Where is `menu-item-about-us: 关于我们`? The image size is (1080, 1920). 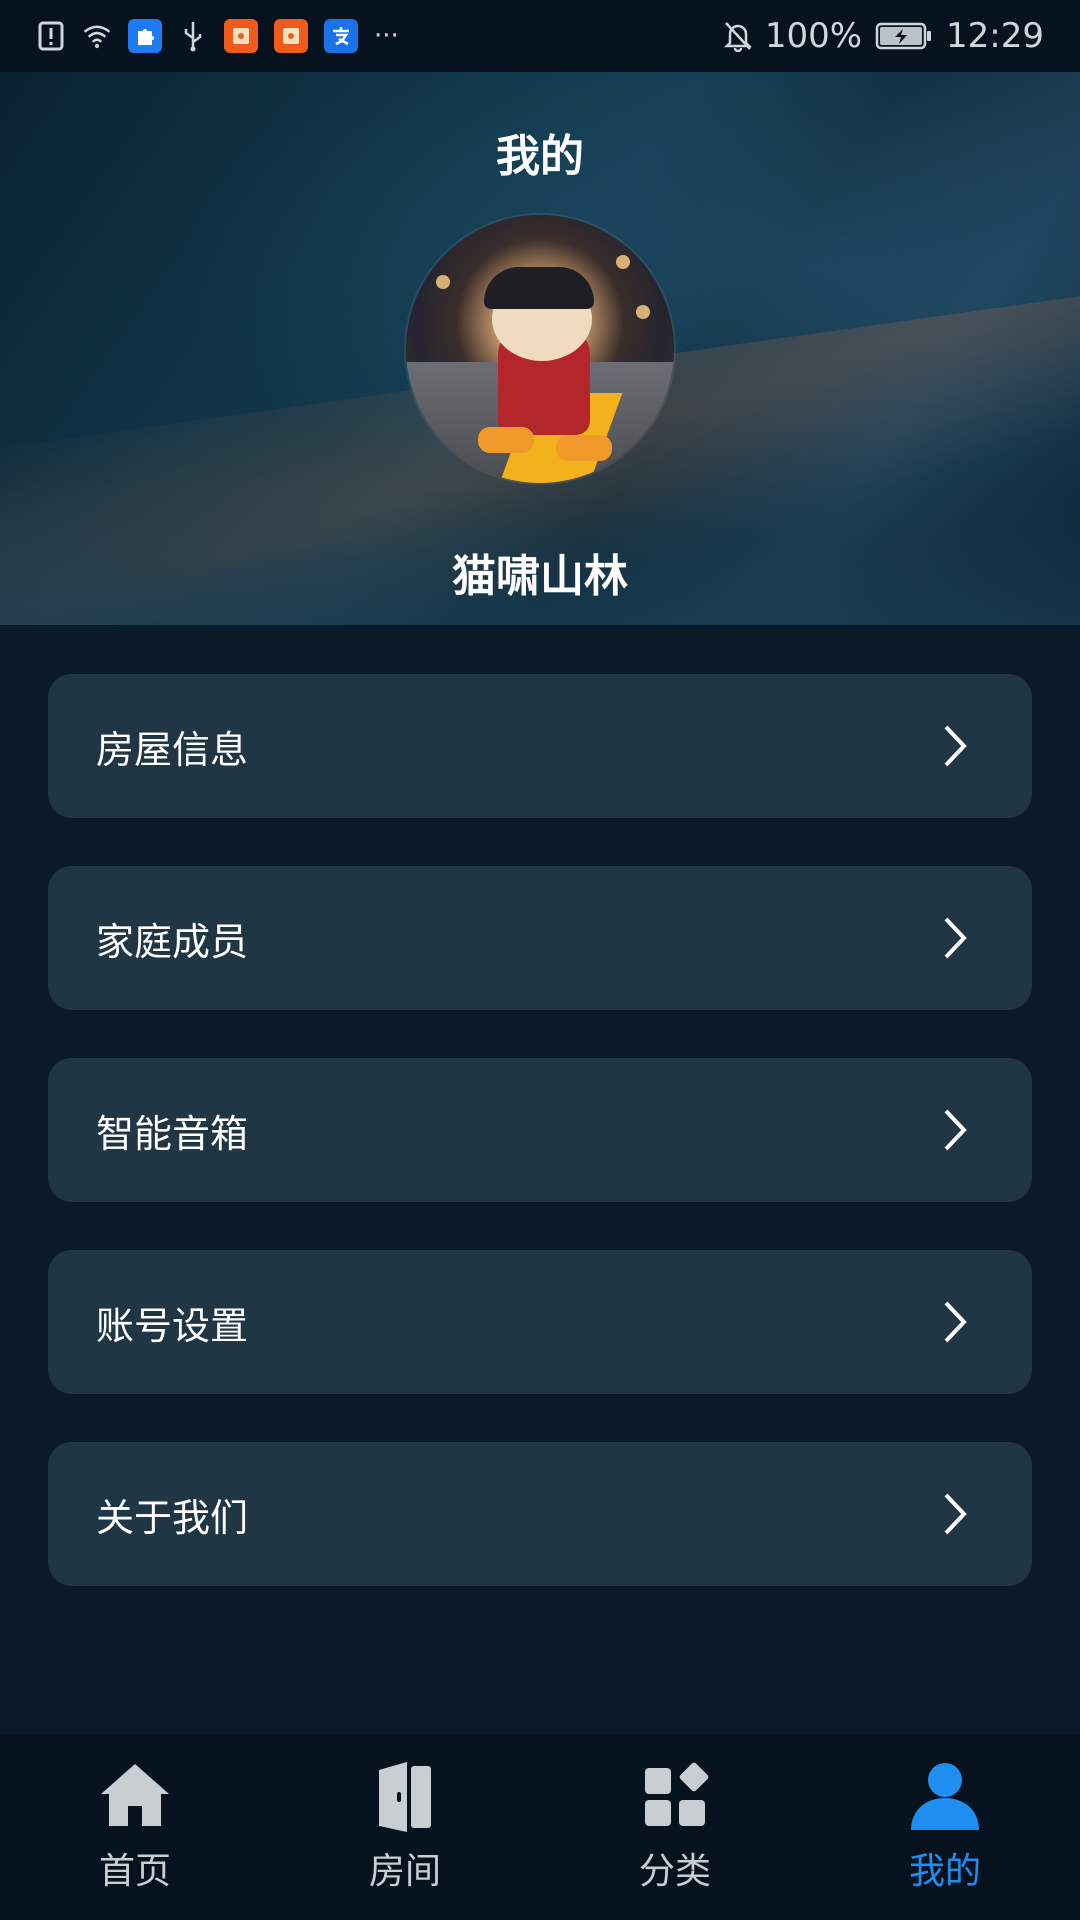 menu-item-about-us: 关于我们 is located at coordinates (540, 1514).